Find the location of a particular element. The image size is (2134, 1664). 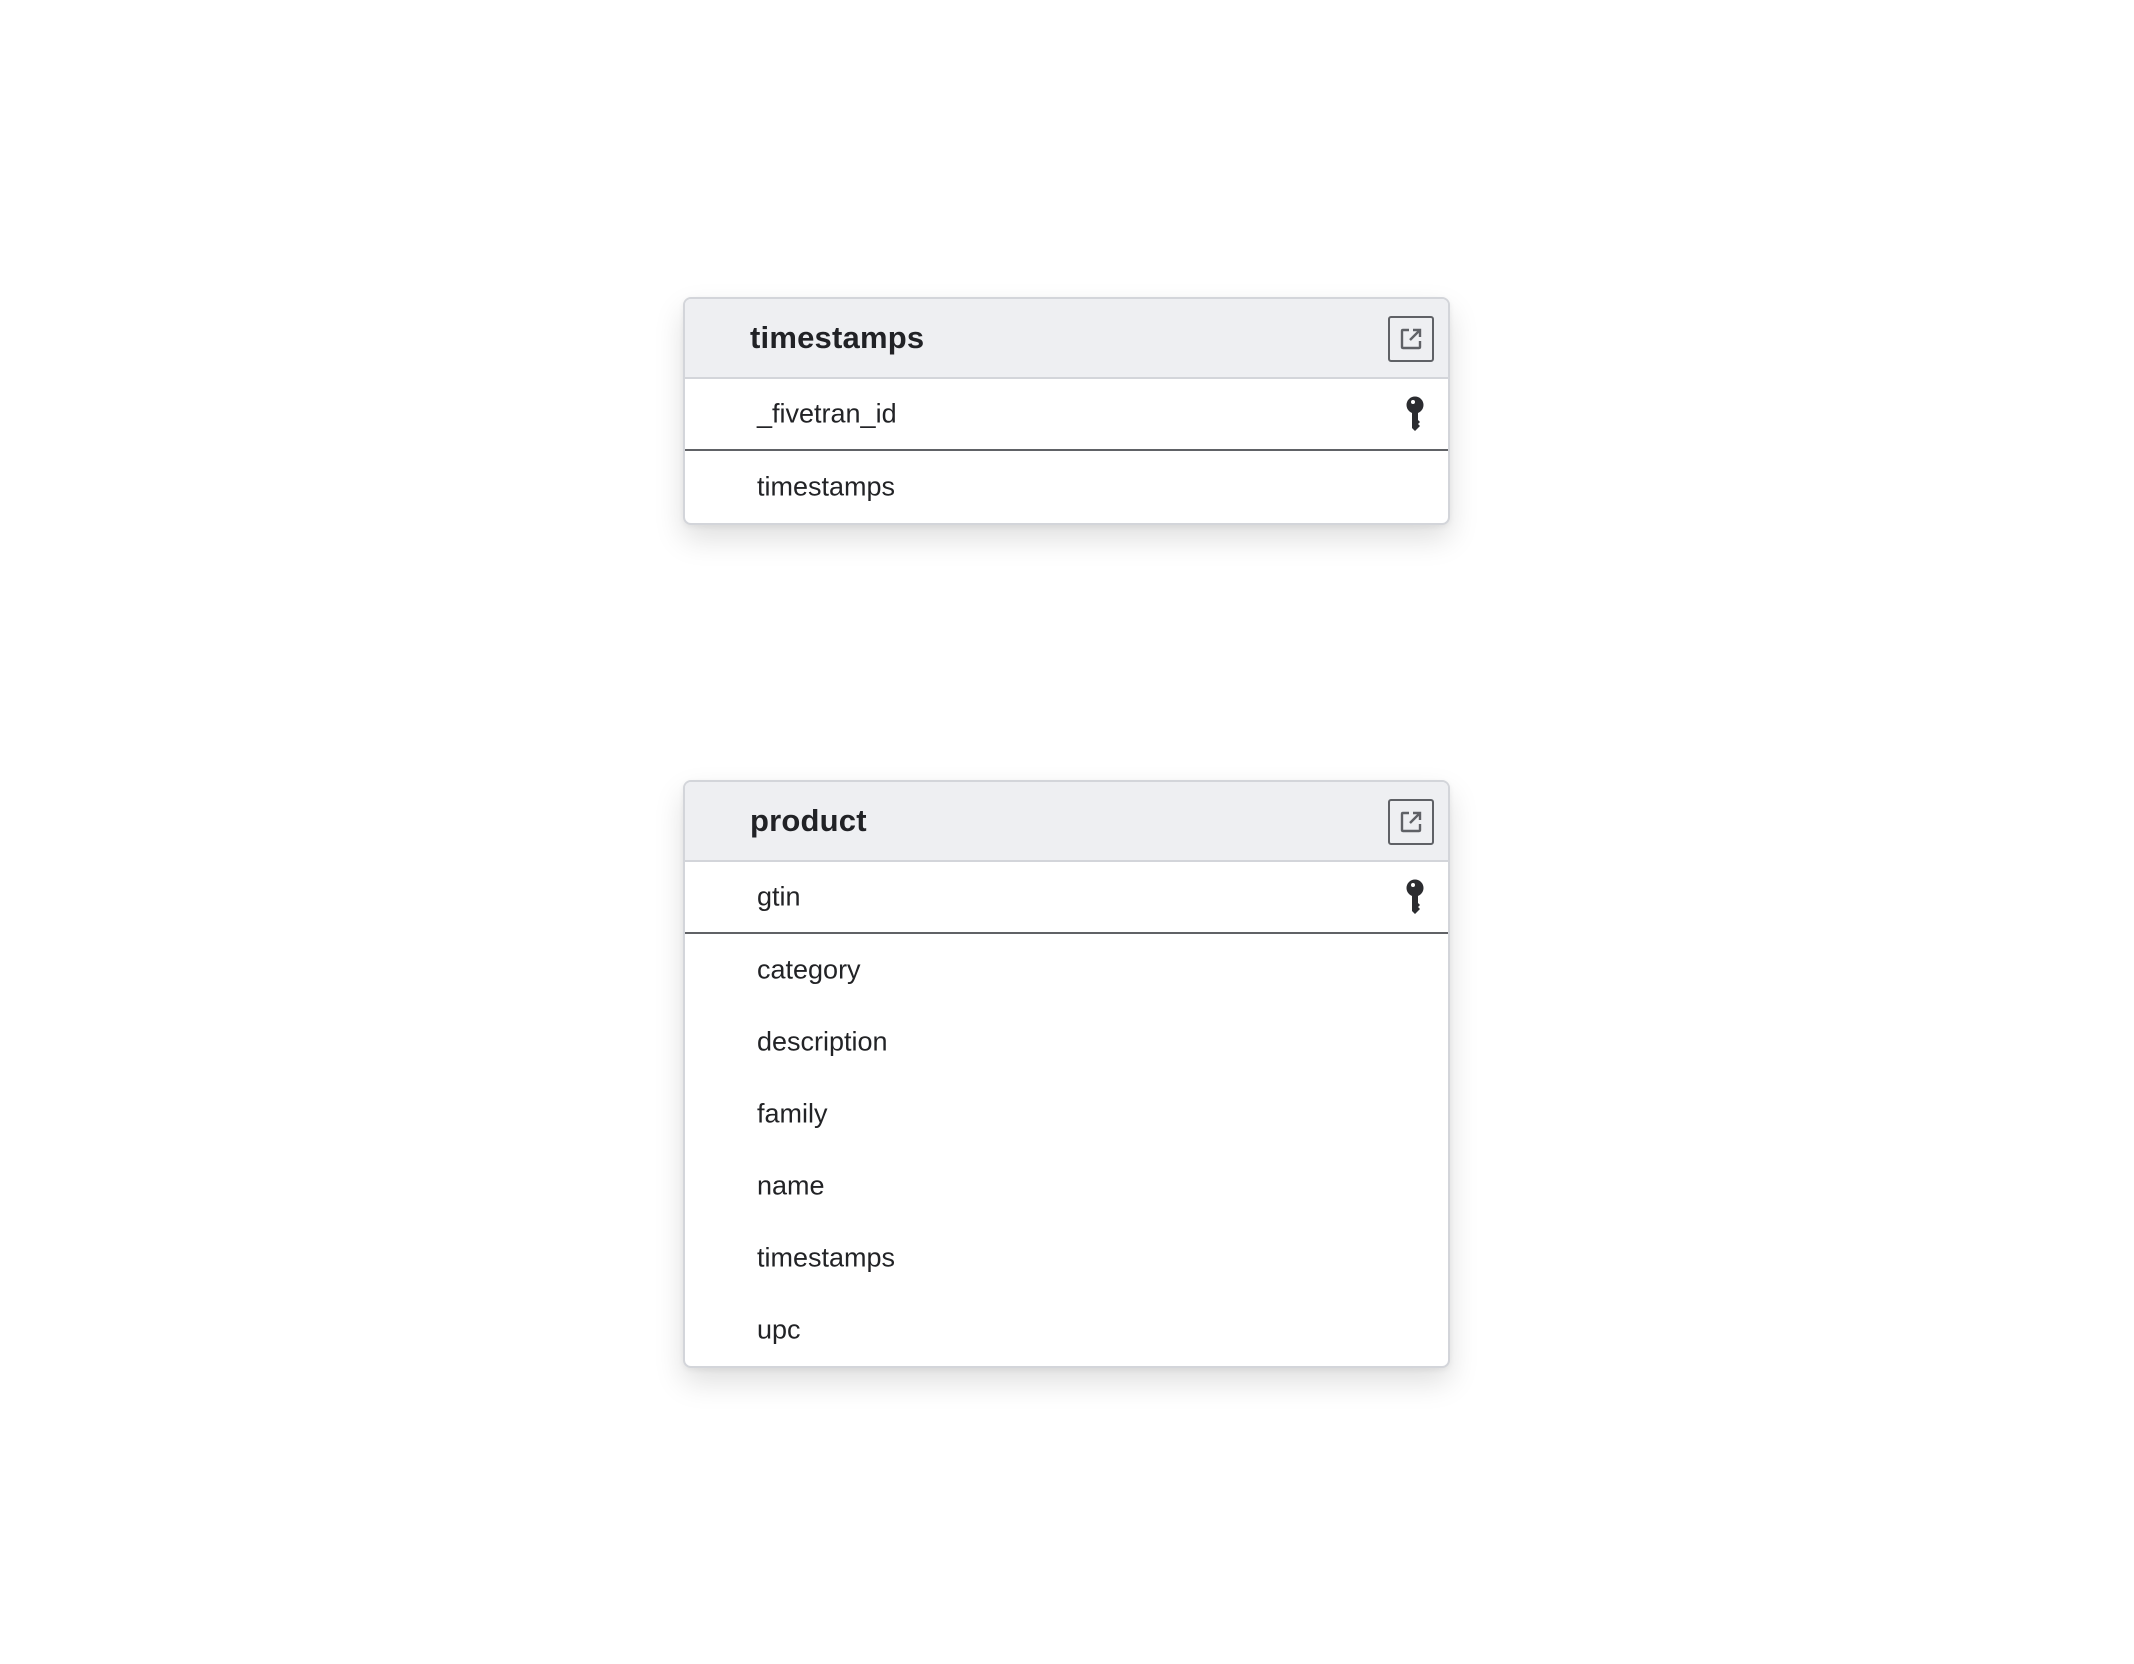

table-title: product is located at coordinates (808, 820).